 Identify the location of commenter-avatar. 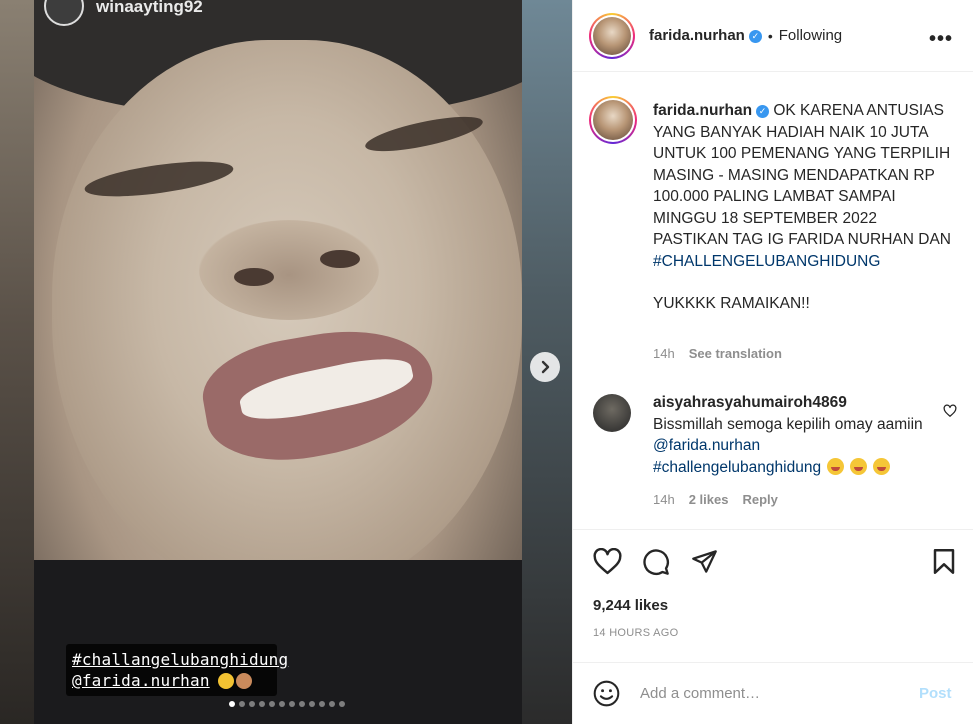
(612, 413).